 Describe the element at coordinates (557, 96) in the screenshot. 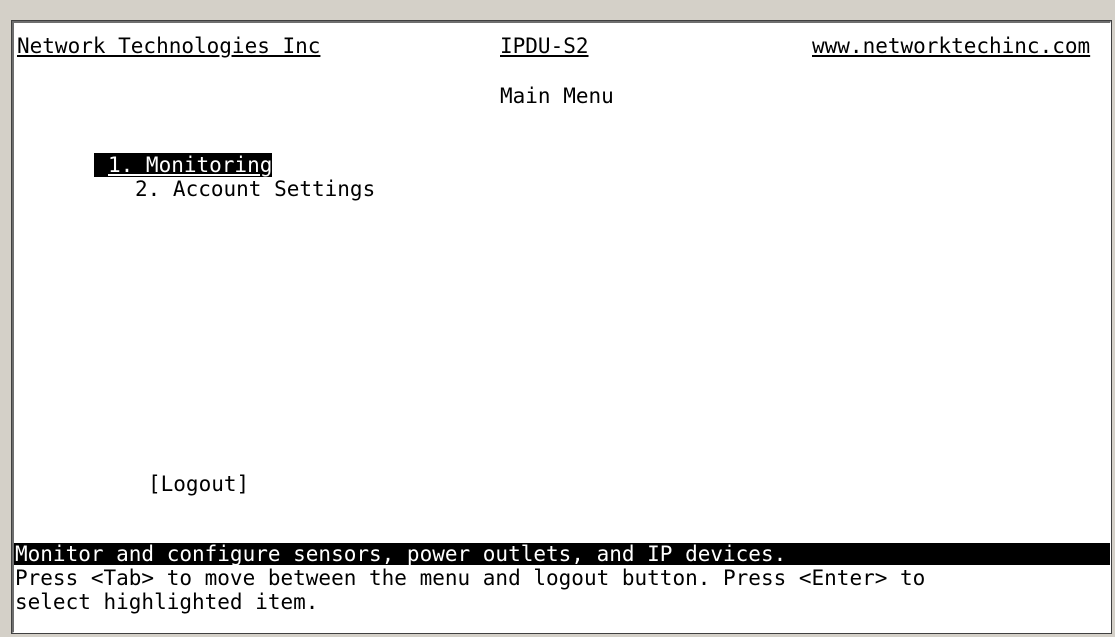

I see `page-title: Main Menu` at that location.